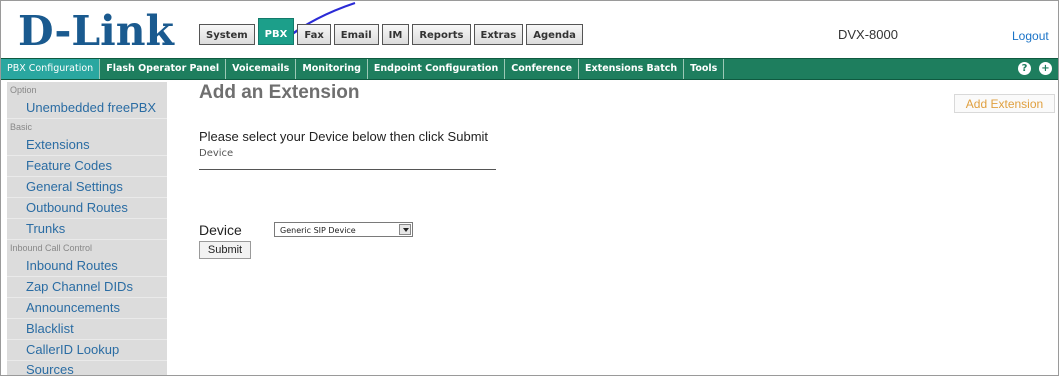 Image resolution: width=1059 pixels, height=376 pixels. I want to click on sidebar-item-zap-channel-dids: Zap Channel DIDs, so click(87, 287).